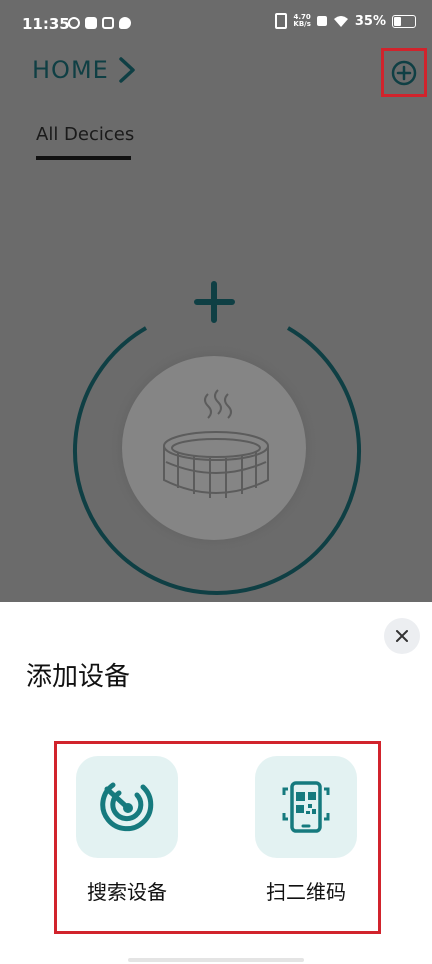  I want to click on wifi-icon, so click(340, 21).